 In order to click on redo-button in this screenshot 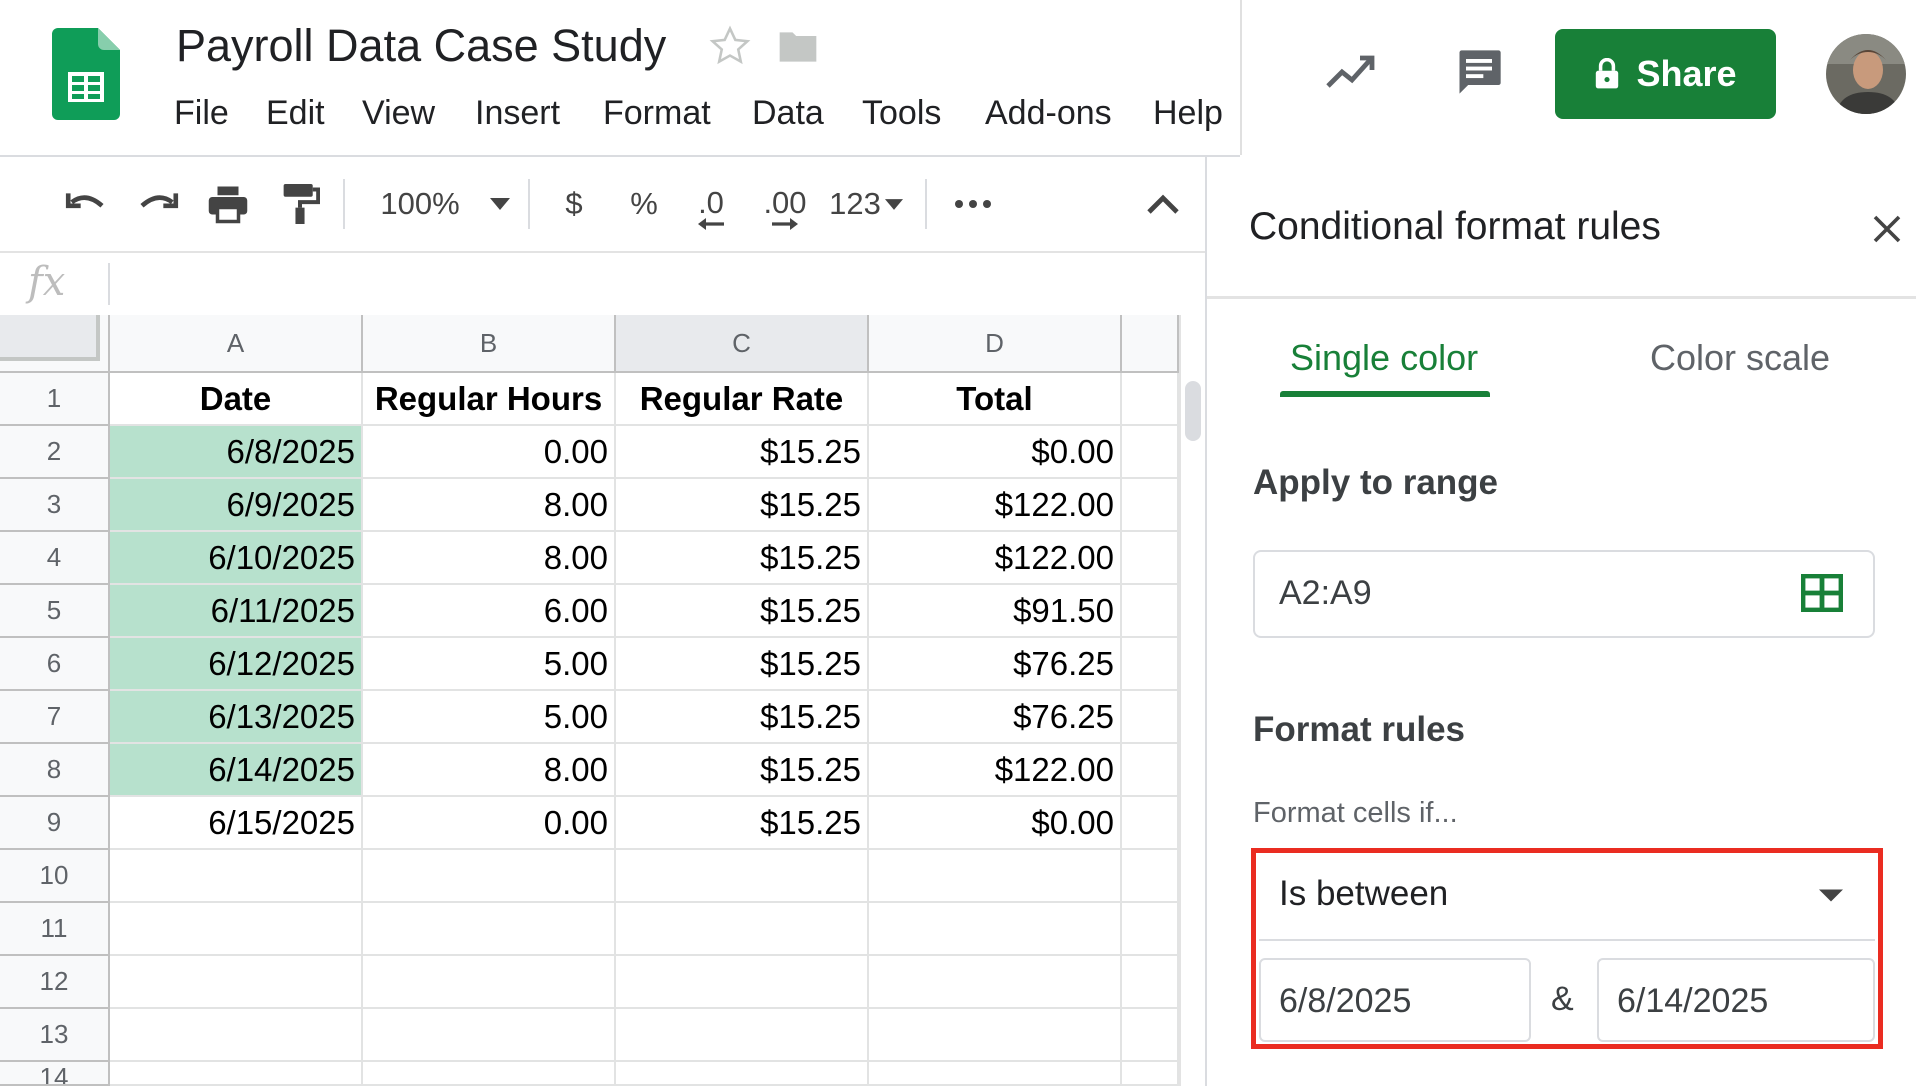, I will do `click(158, 204)`.